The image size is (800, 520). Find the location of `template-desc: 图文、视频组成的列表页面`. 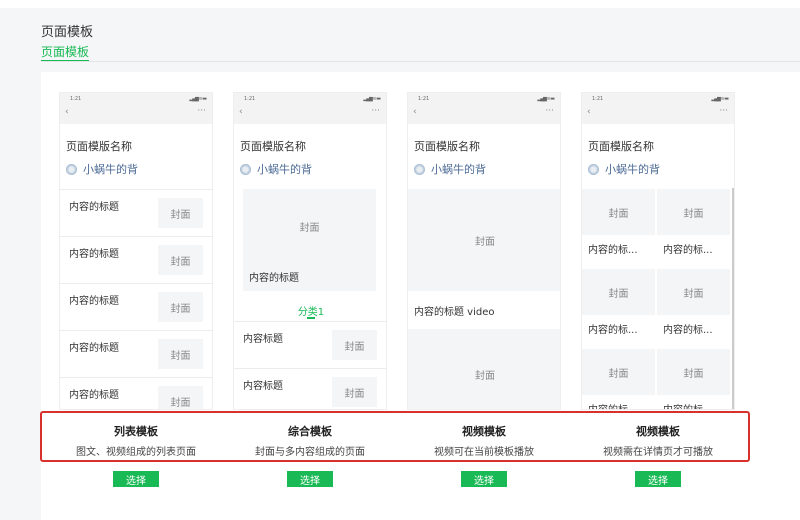

template-desc: 图文、视频组成的列表页面 is located at coordinates (136, 452).